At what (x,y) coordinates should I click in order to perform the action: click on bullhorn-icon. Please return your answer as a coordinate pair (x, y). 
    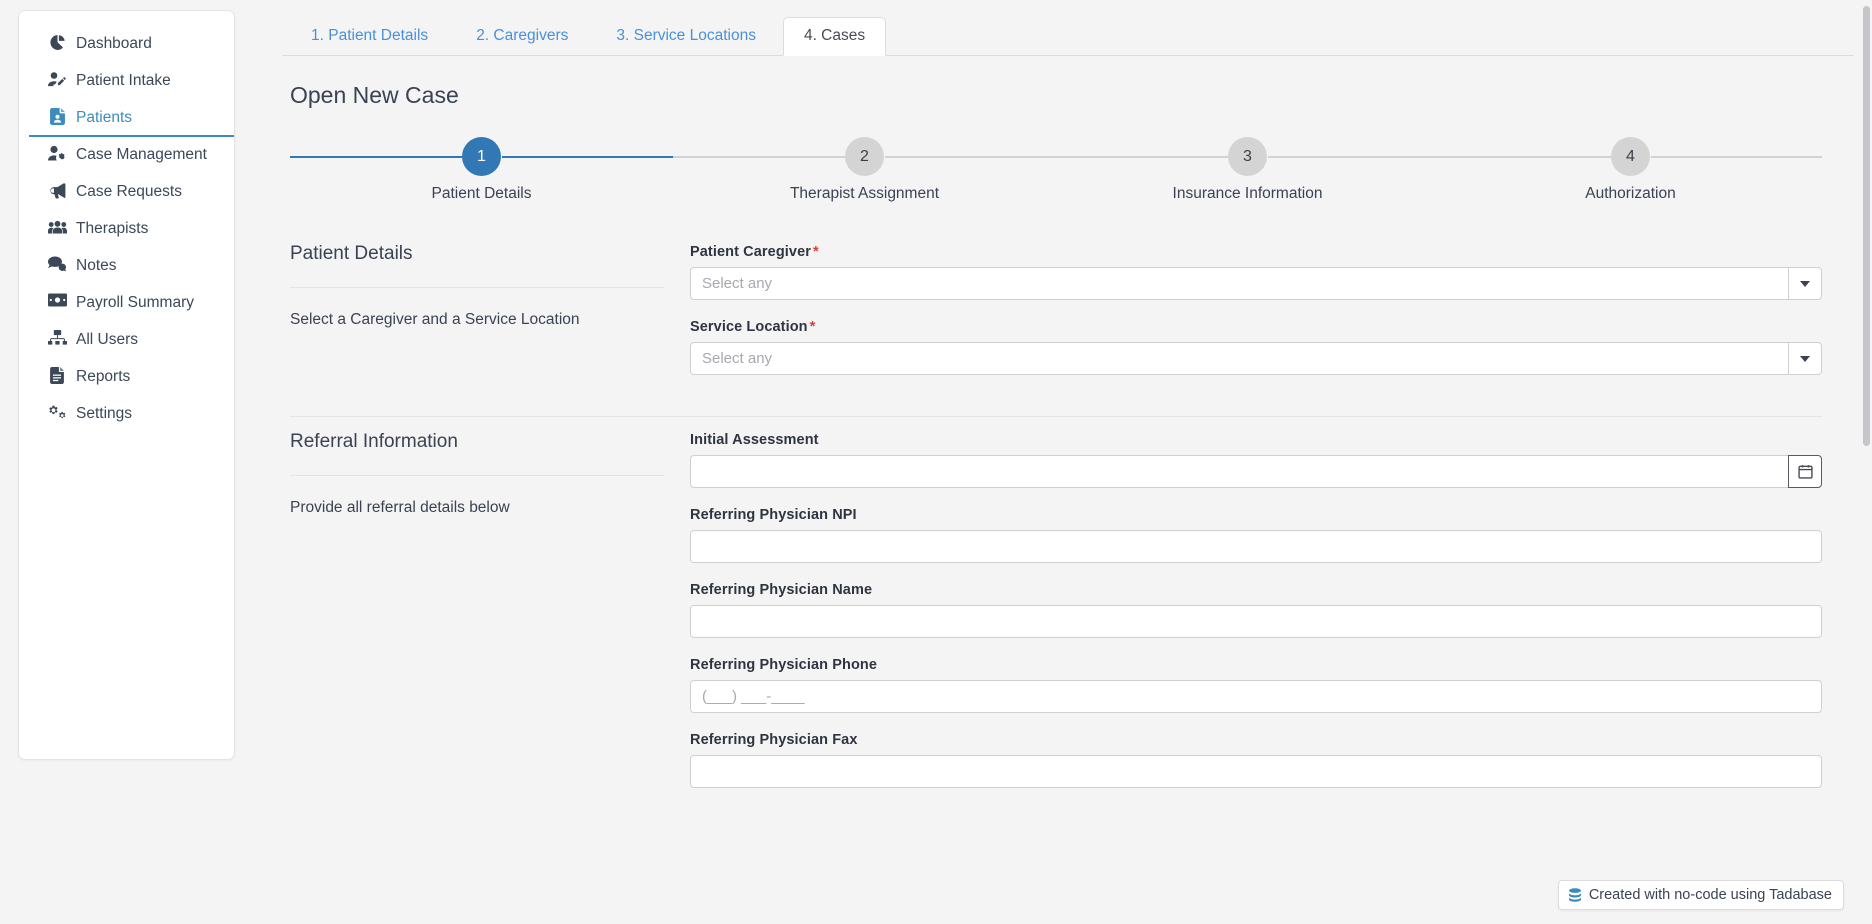
    Looking at the image, I should click on (57, 190).